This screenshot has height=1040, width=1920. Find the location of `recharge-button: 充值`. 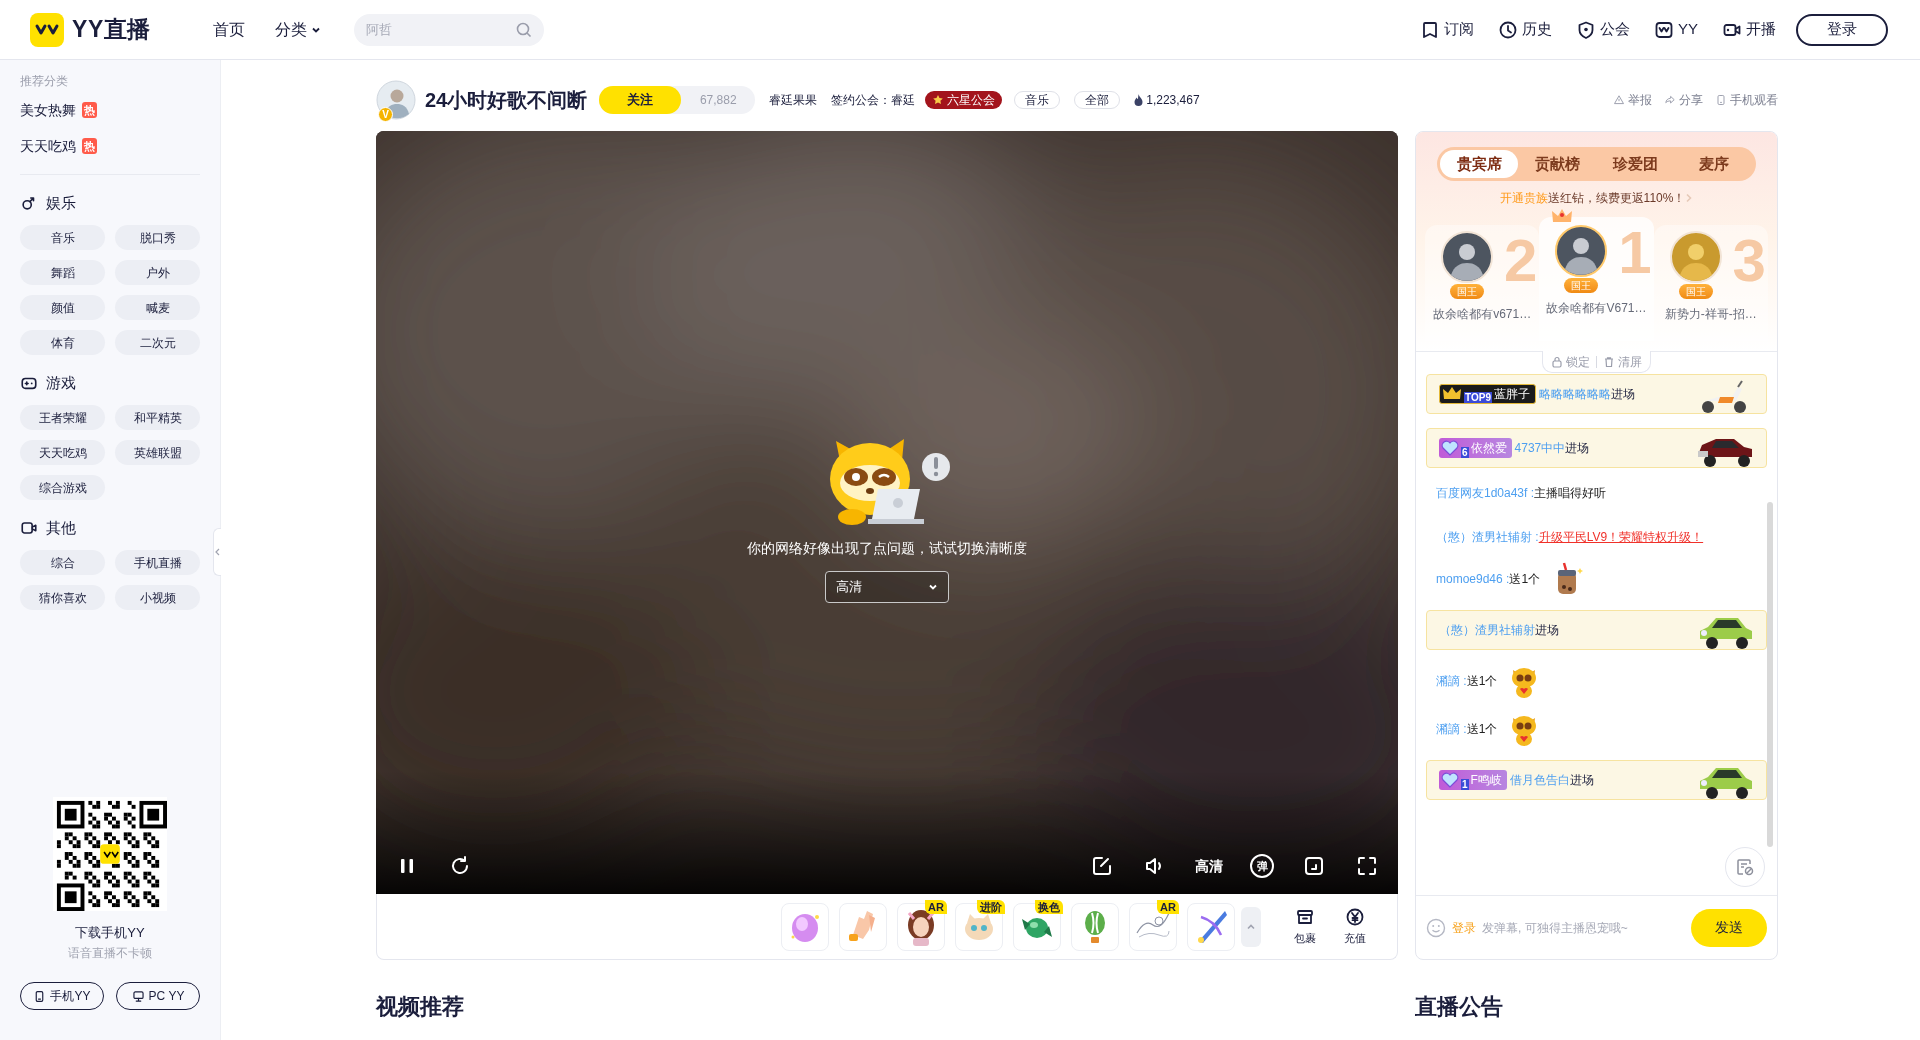

recharge-button: 充值 is located at coordinates (1355, 926).